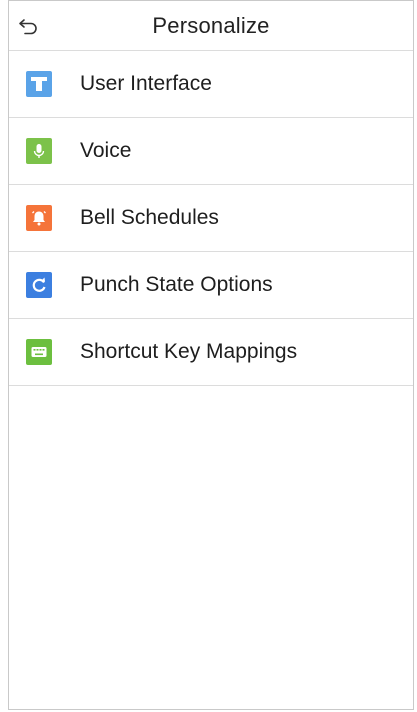  I want to click on menu-item-label: Bell Schedules, so click(149, 217).